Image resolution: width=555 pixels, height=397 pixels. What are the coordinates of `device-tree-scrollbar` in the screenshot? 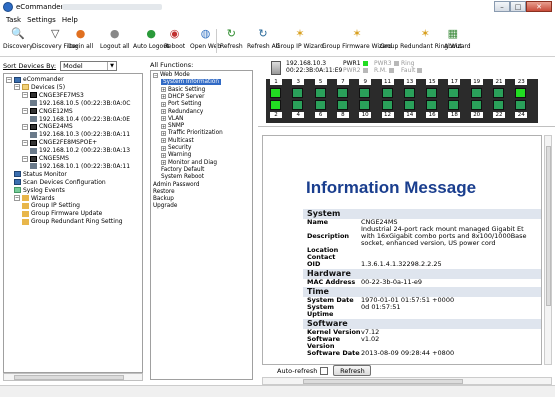 It's located at (73, 377).